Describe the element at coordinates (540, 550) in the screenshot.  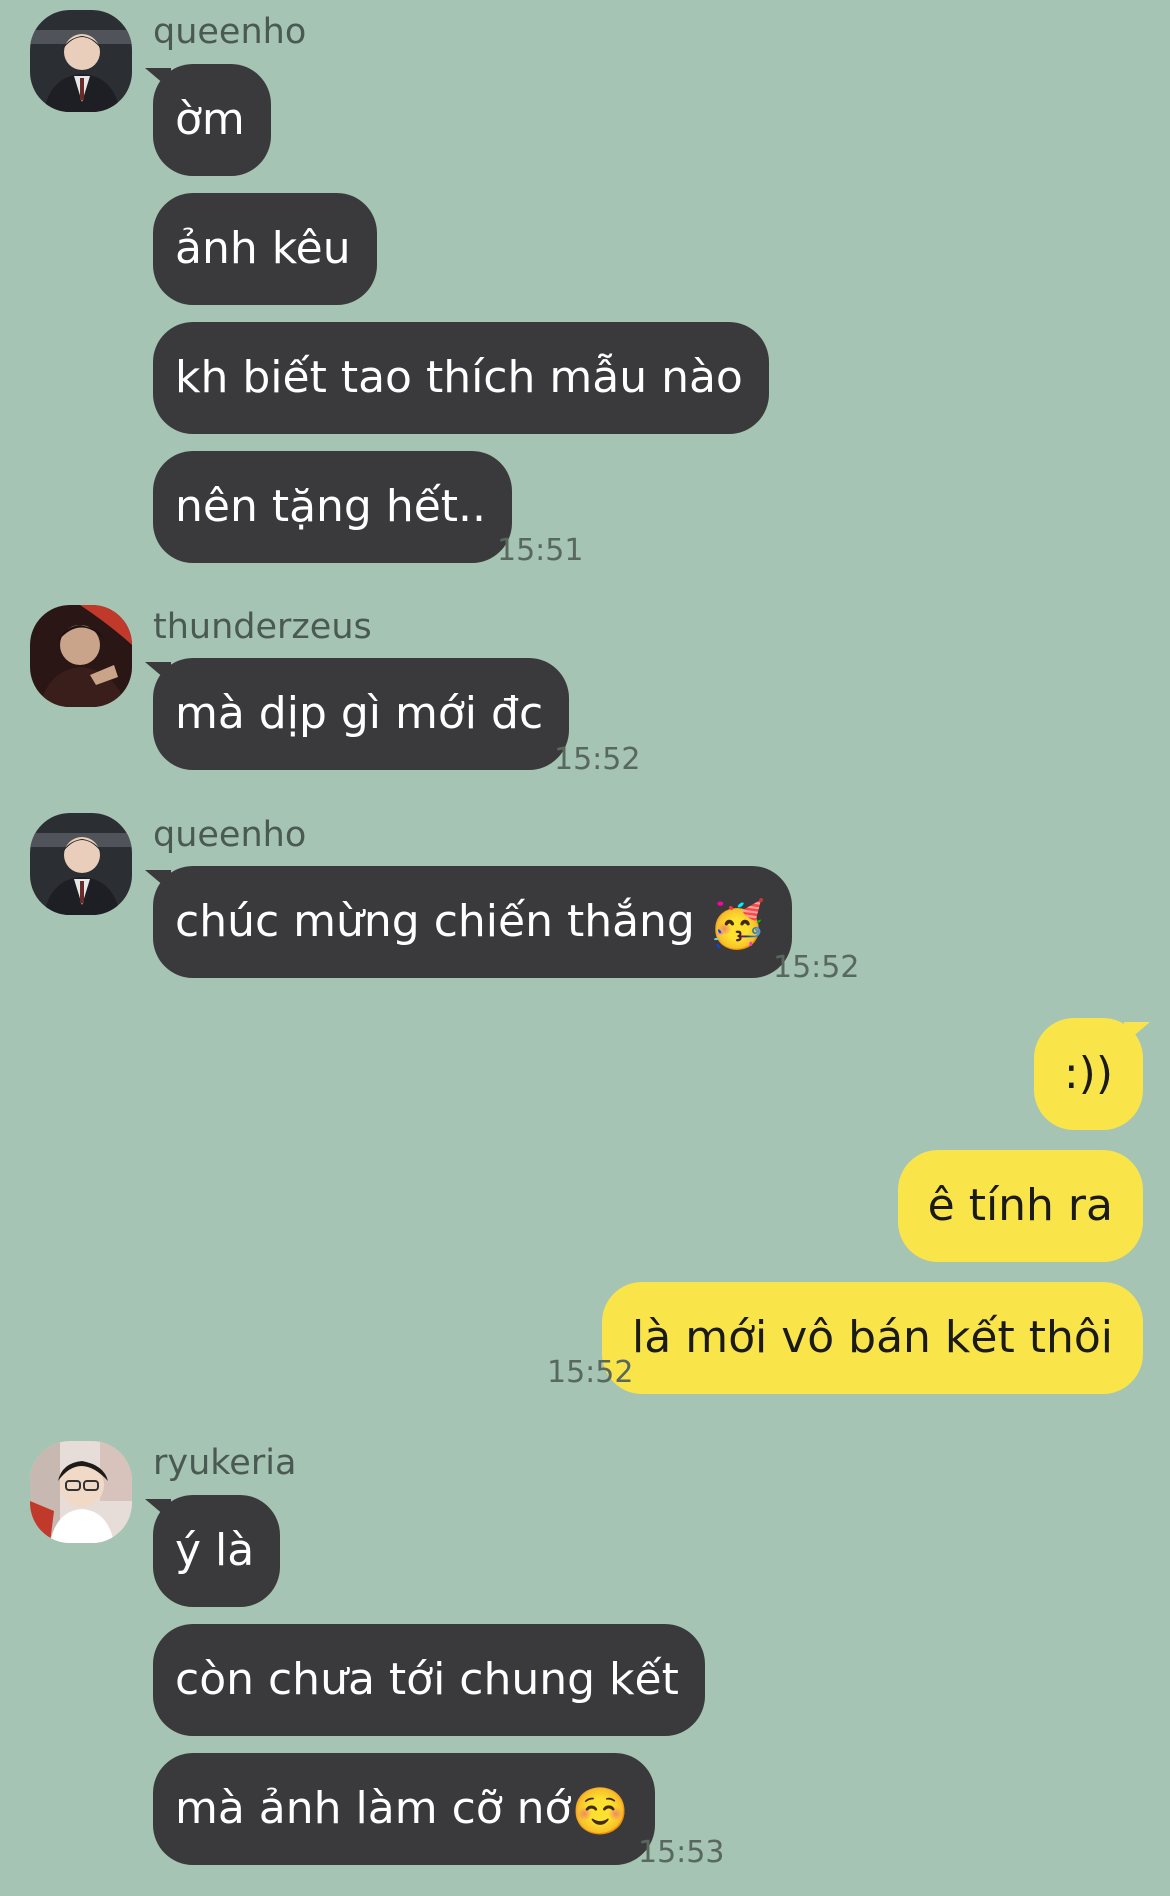
I see `message-timestamp: 15:51` at that location.